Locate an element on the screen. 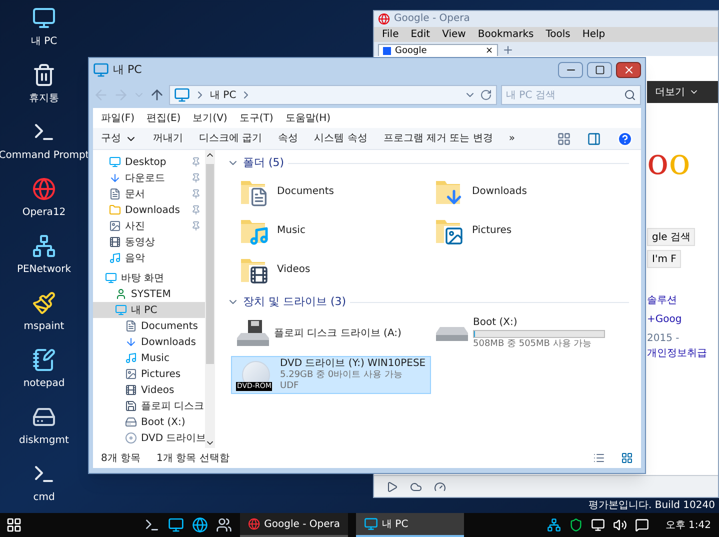 The height and width of the screenshot is (537, 719). close-button is located at coordinates (628, 70).